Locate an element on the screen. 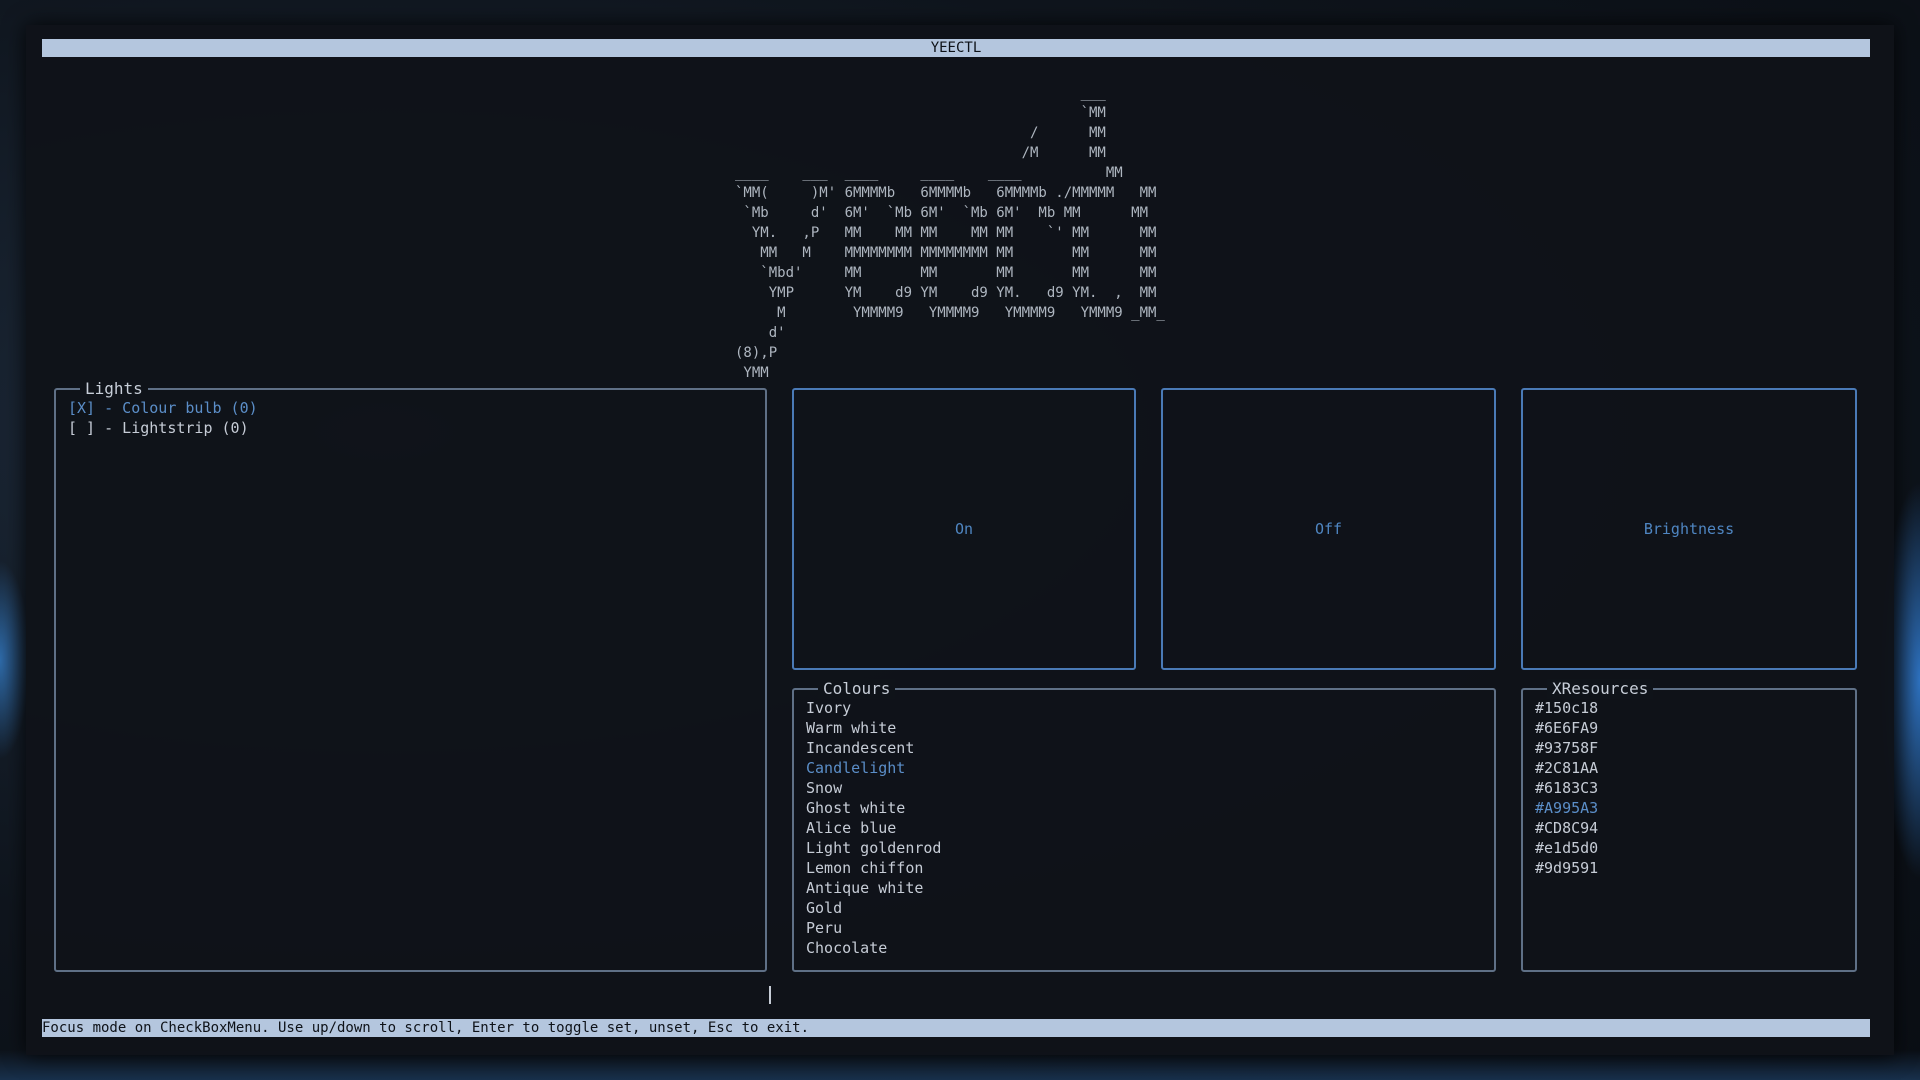 This screenshot has height=1080, width=1920. colour-item-selected: Candlelight is located at coordinates (873, 768).